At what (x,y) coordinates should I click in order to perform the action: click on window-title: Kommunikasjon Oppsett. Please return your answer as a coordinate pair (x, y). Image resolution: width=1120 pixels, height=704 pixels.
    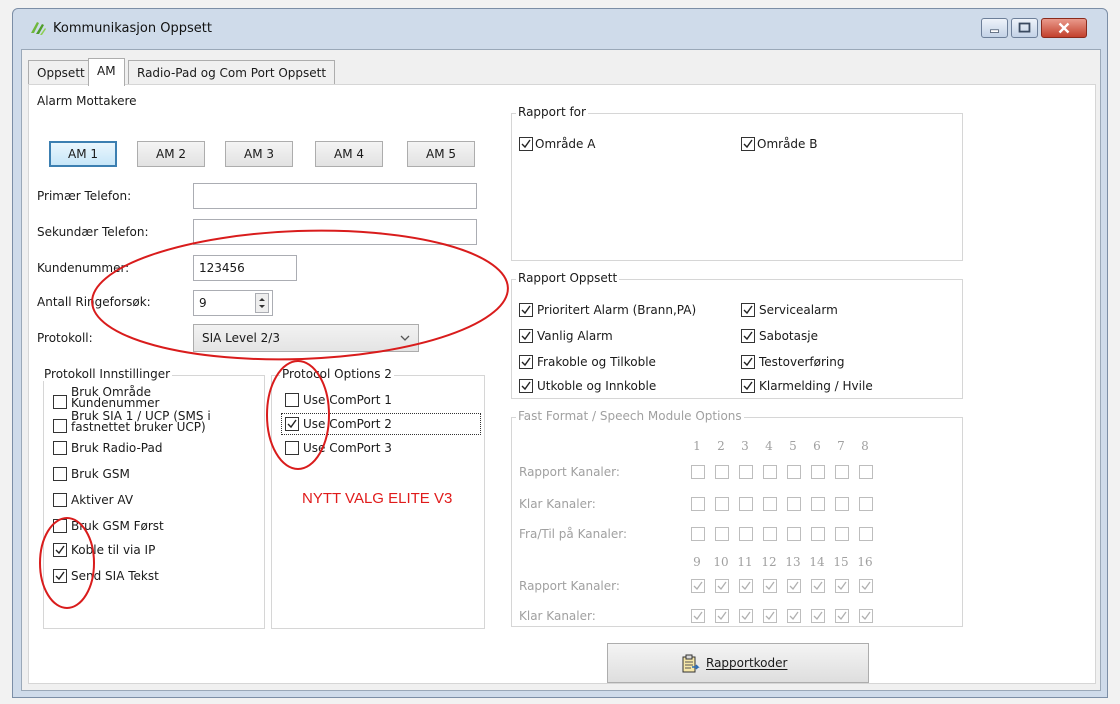
    Looking at the image, I should click on (132, 28).